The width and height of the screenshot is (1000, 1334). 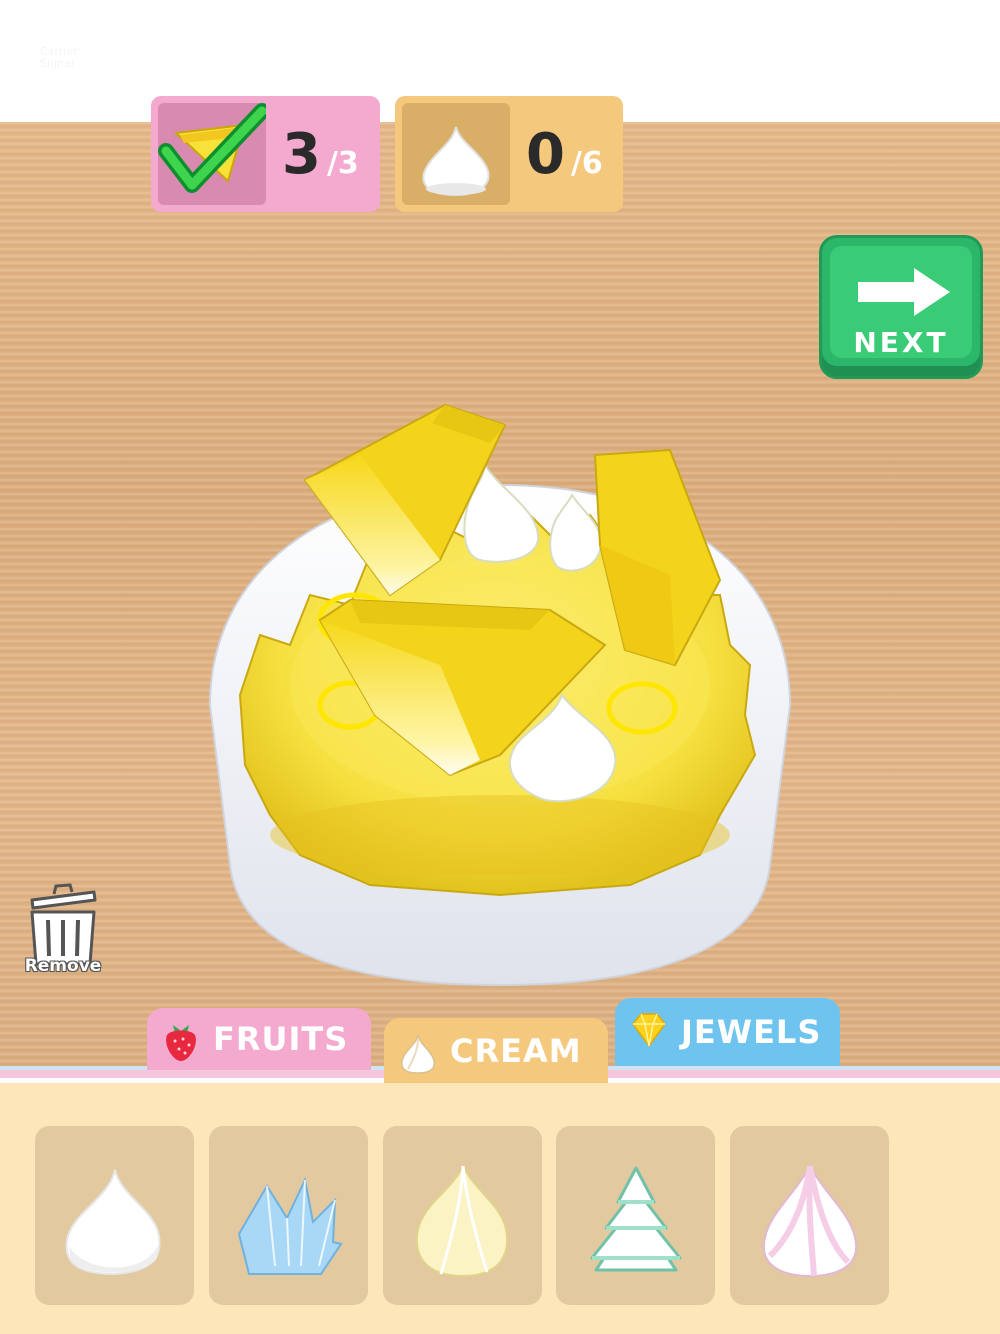 What do you see at coordinates (113, 1222) in the screenshot?
I see `white-cream-dollop-icon` at bounding box center [113, 1222].